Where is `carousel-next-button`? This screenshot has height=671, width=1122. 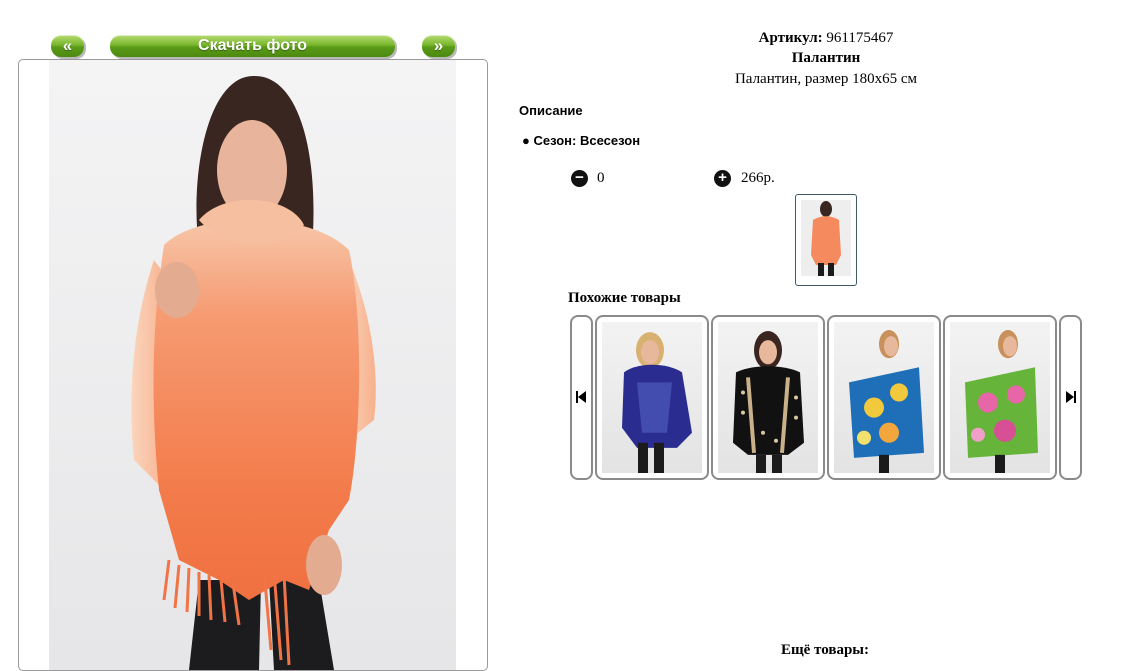
carousel-next-button is located at coordinates (1070, 397).